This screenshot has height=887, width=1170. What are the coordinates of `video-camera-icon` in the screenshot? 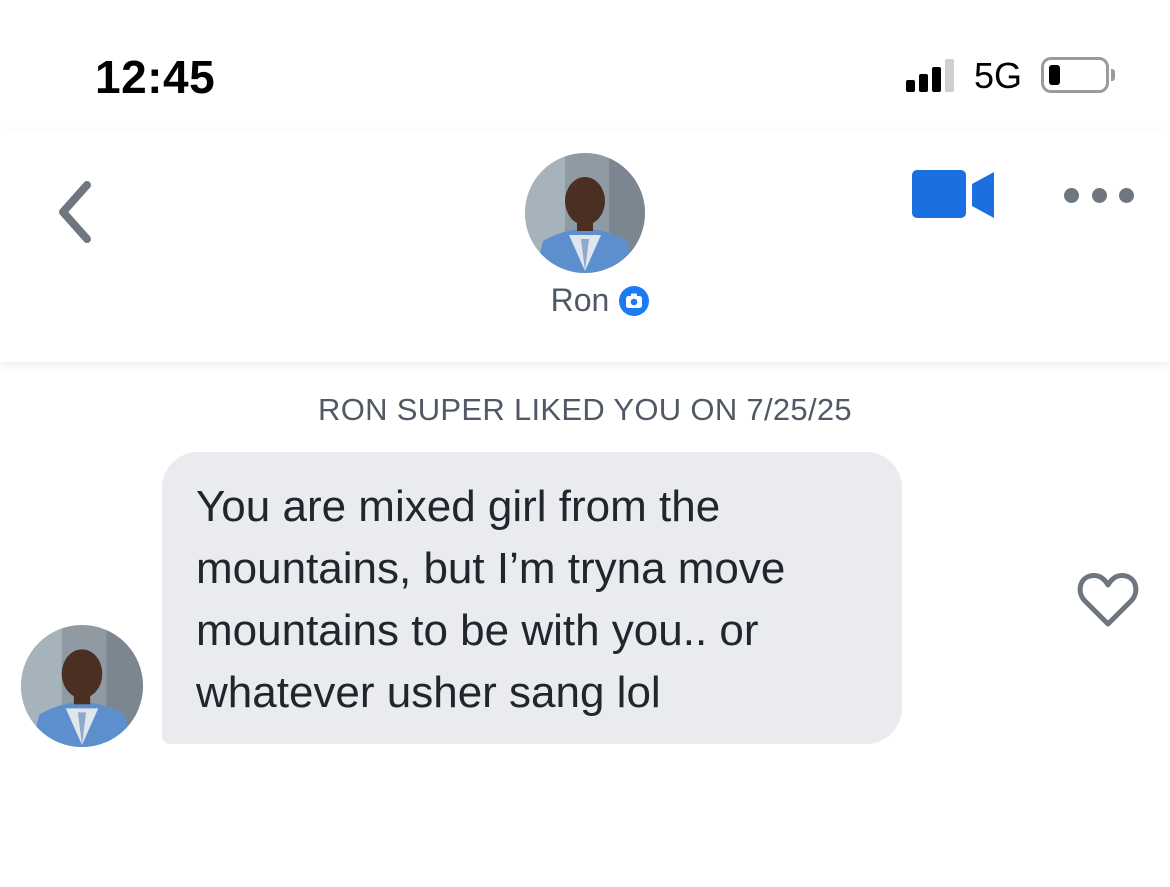 It's located at (953, 194).